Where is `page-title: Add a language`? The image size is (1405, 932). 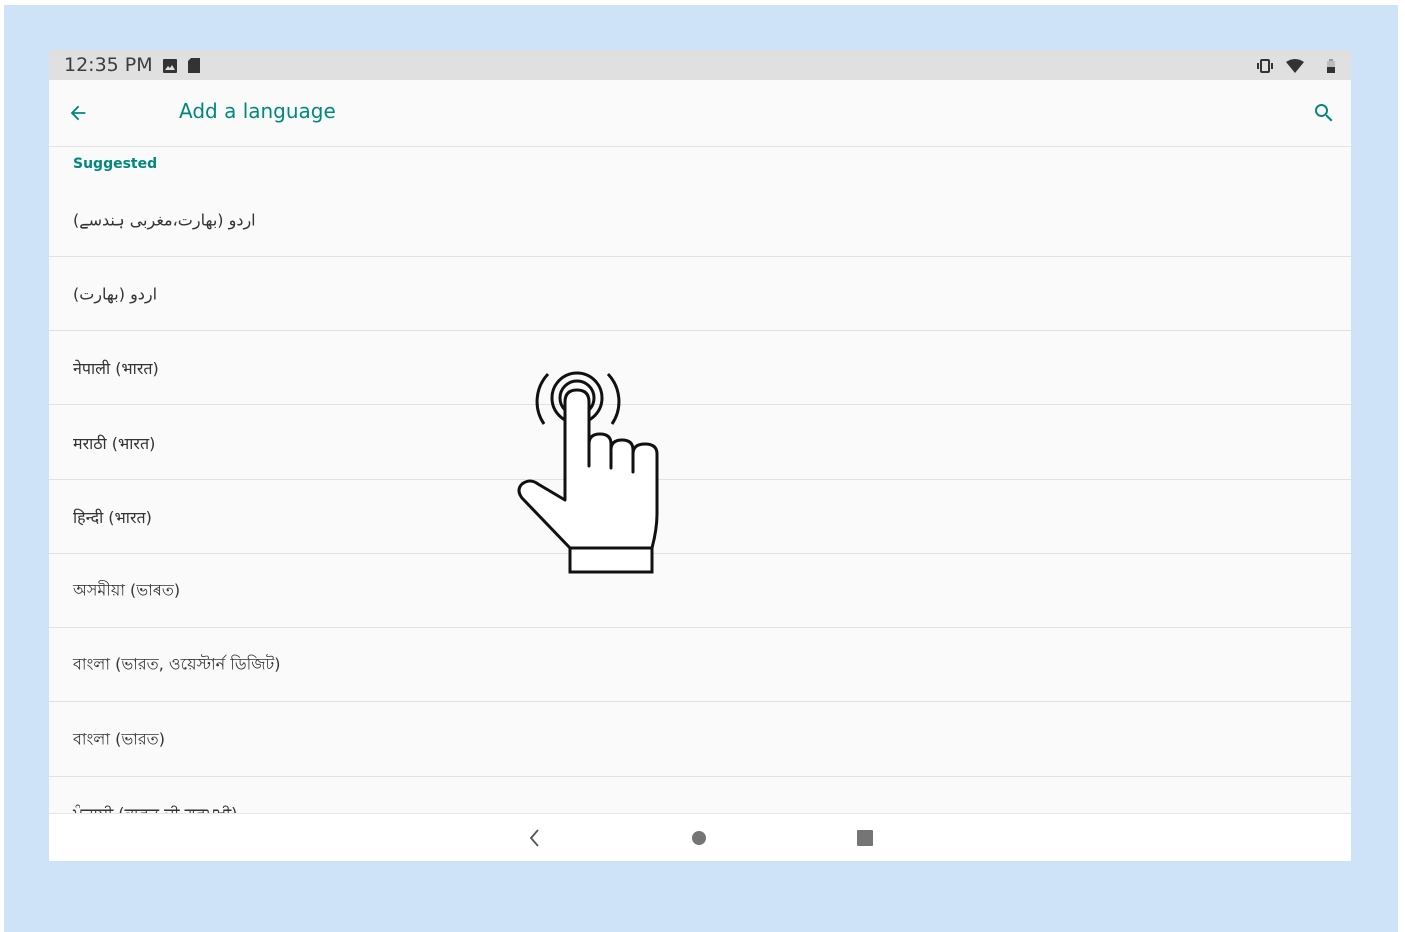
page-title: Add a language is located at coordinates (257, 111).